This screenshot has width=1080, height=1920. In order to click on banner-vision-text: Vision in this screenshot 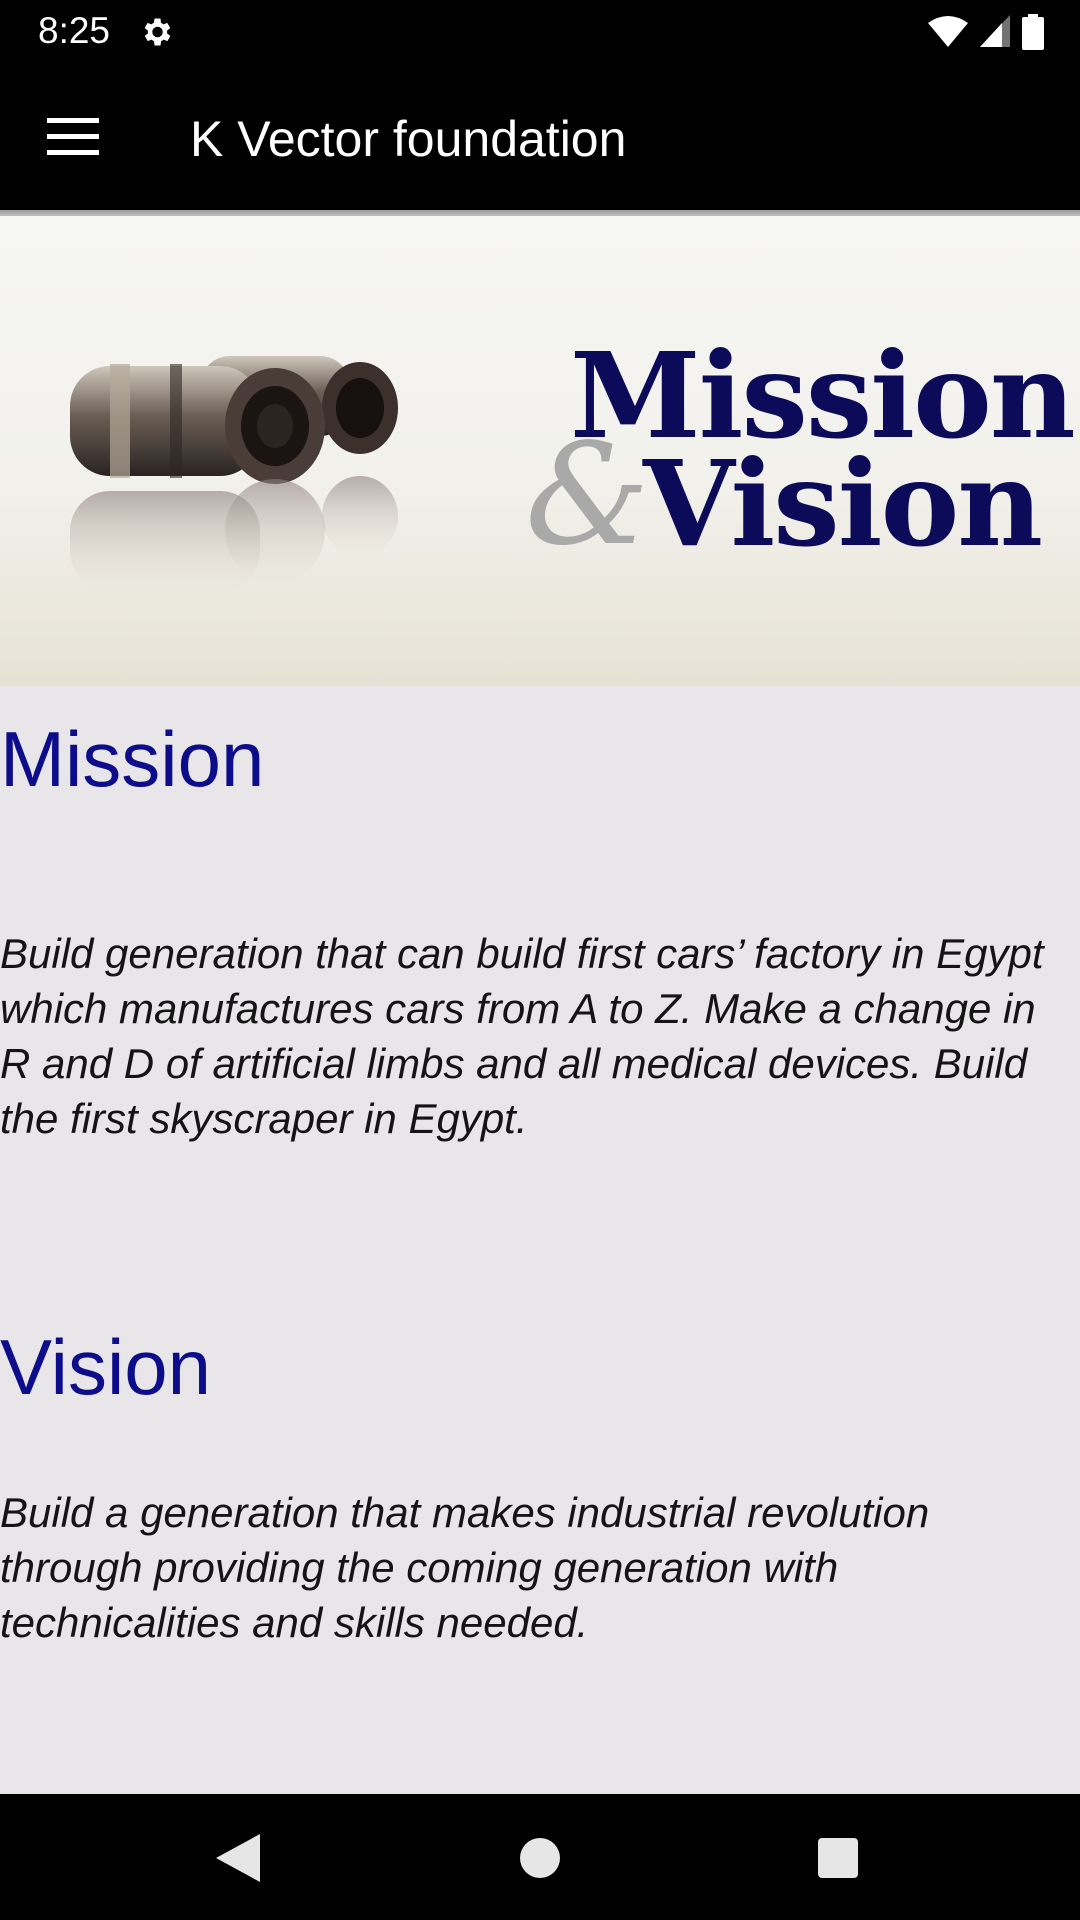, I will do `click(843, 503)`.